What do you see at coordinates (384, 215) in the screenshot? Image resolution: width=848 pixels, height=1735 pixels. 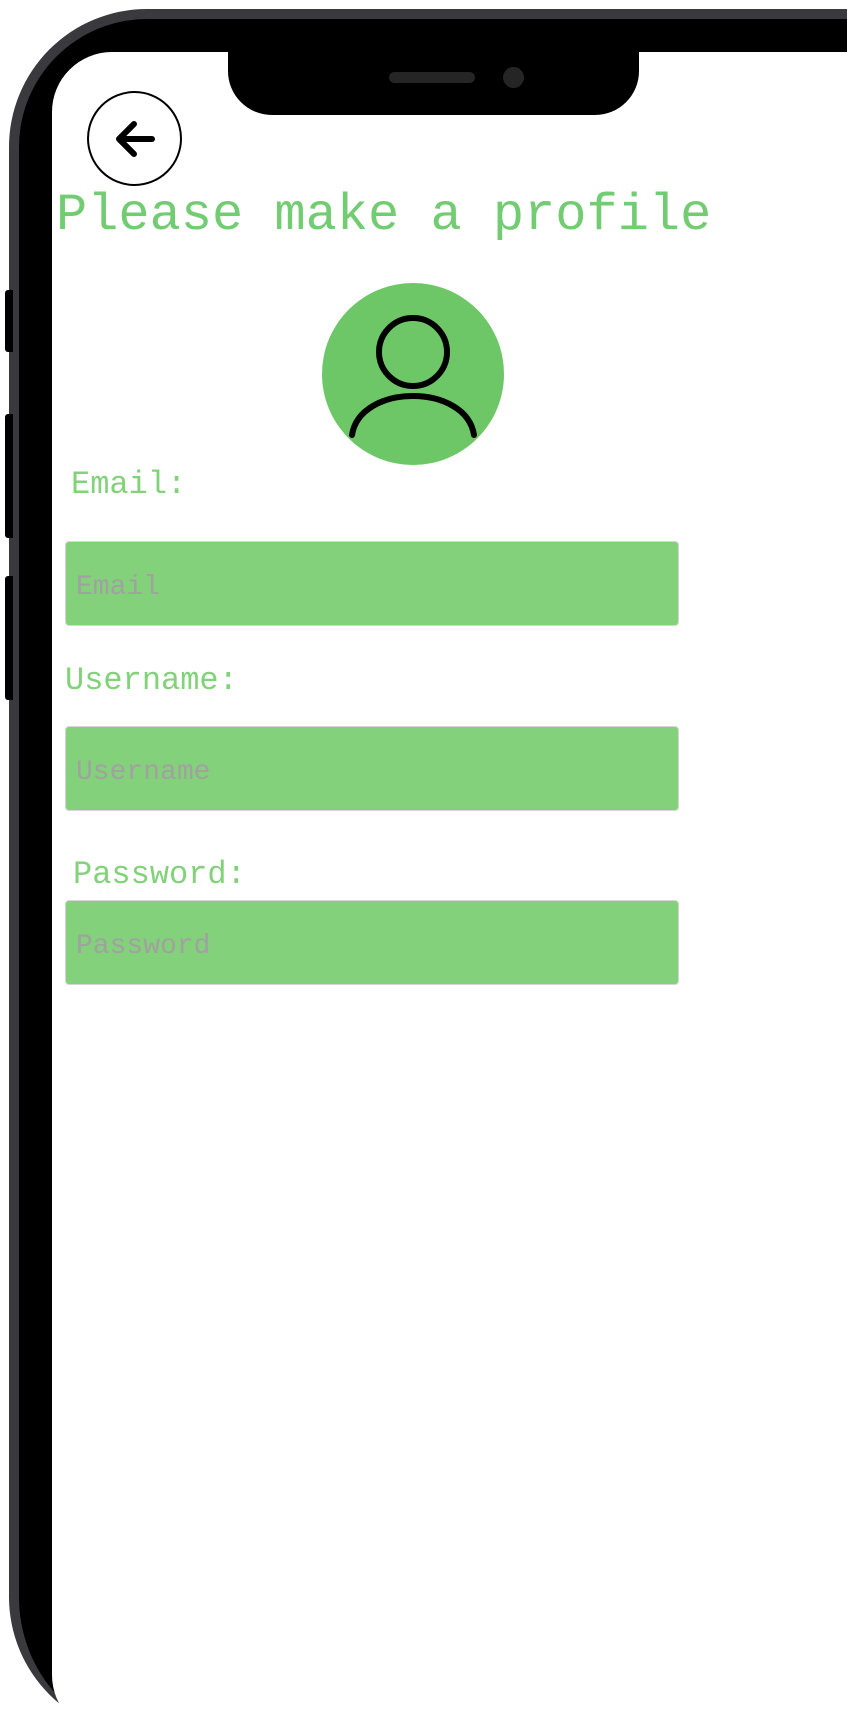 I see `page-title: Please make a profile` at bounding box center [384, 215].